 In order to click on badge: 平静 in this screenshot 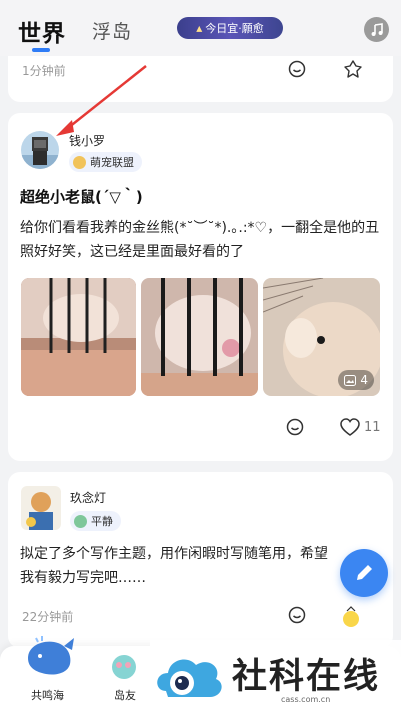, I will do `click(95, 521)`.